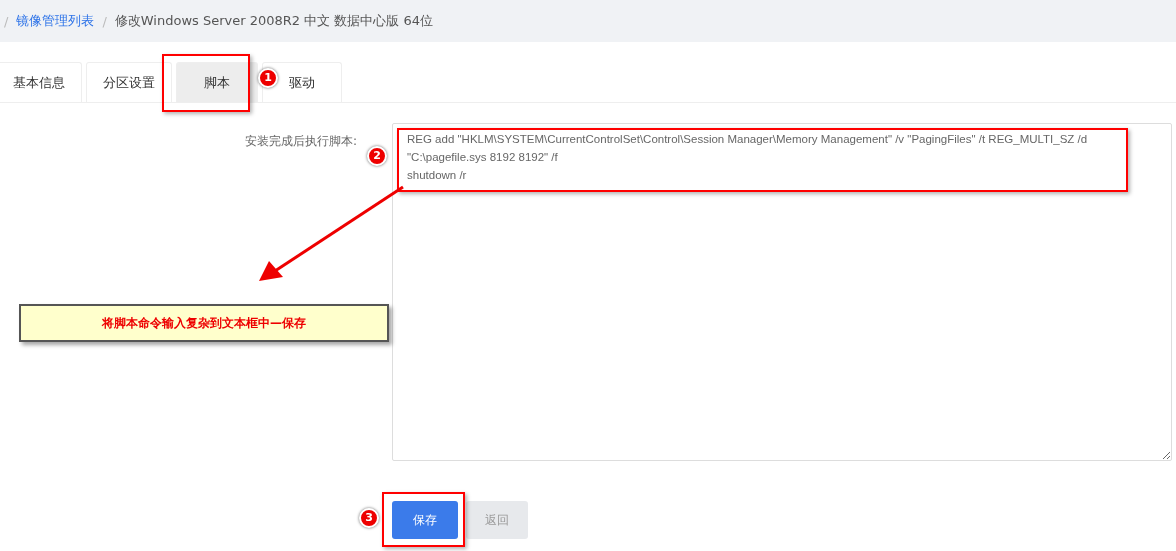 Image resolution: width=1176 pixels, height=551 pixels. What do you see at coordinates (300, 141) in the screenshot?
I see `field-label: 安装完成后执行脚本:` at bounding box center [300, 141].